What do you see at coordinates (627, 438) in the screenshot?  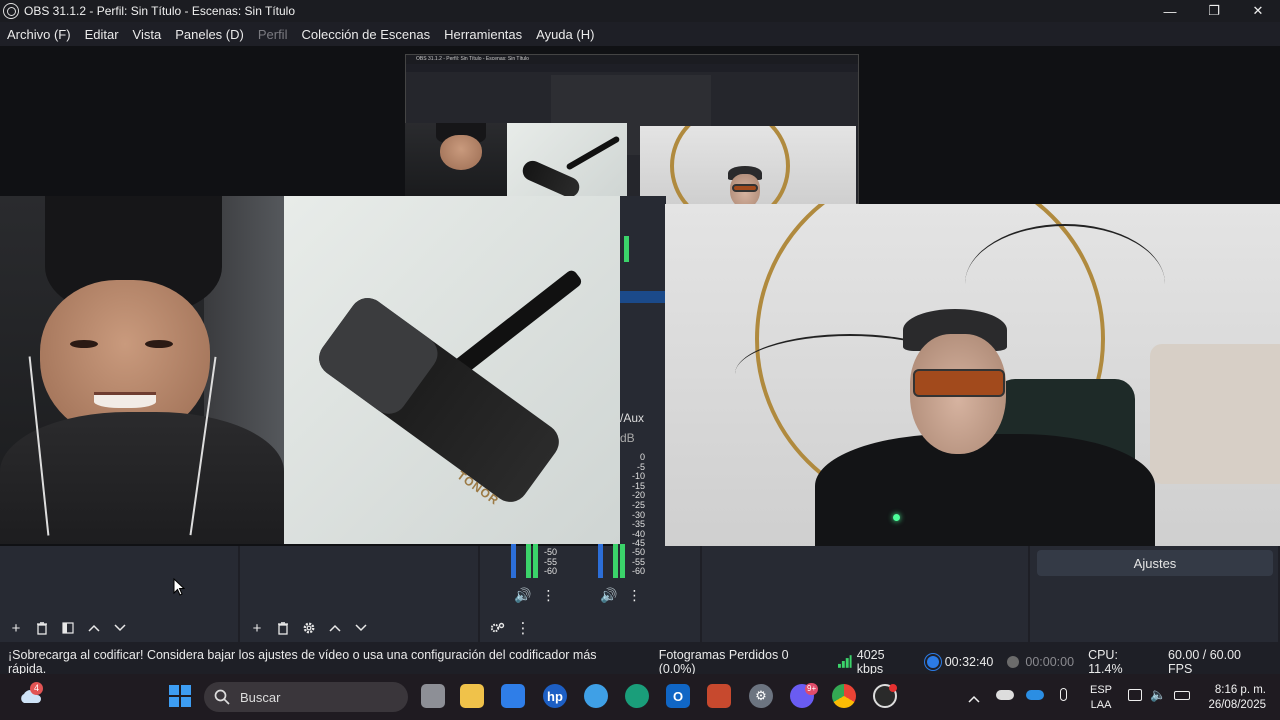 I see `mixer-db-label: dB` at bounding box center [627, 438].